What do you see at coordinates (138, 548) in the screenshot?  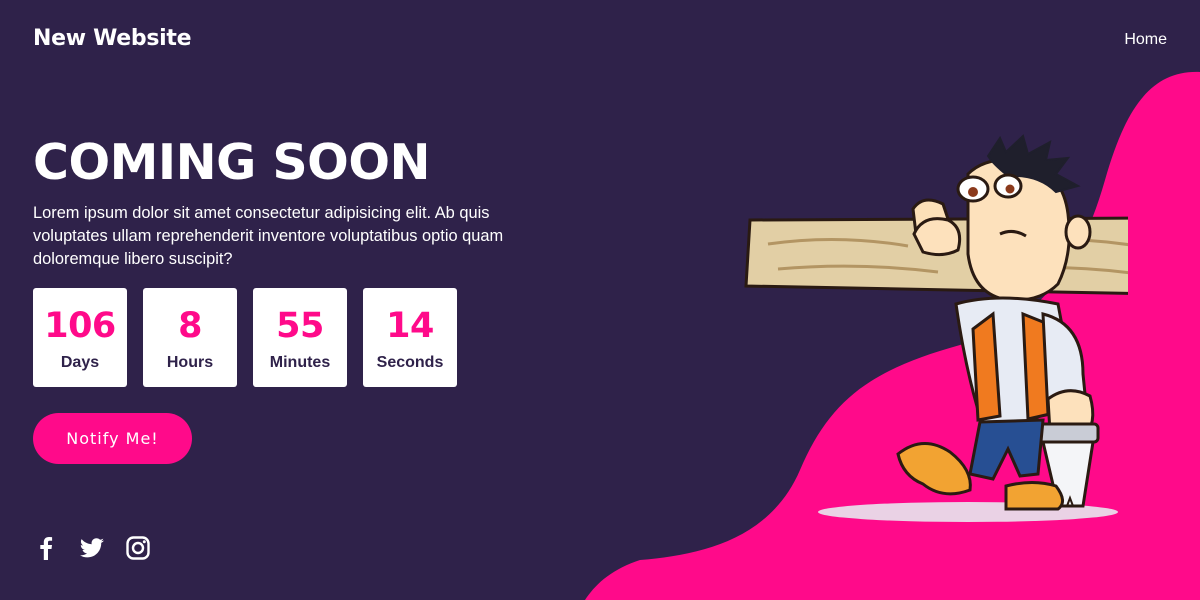 I see `instagram-icon` at bounding box center [138, 548].